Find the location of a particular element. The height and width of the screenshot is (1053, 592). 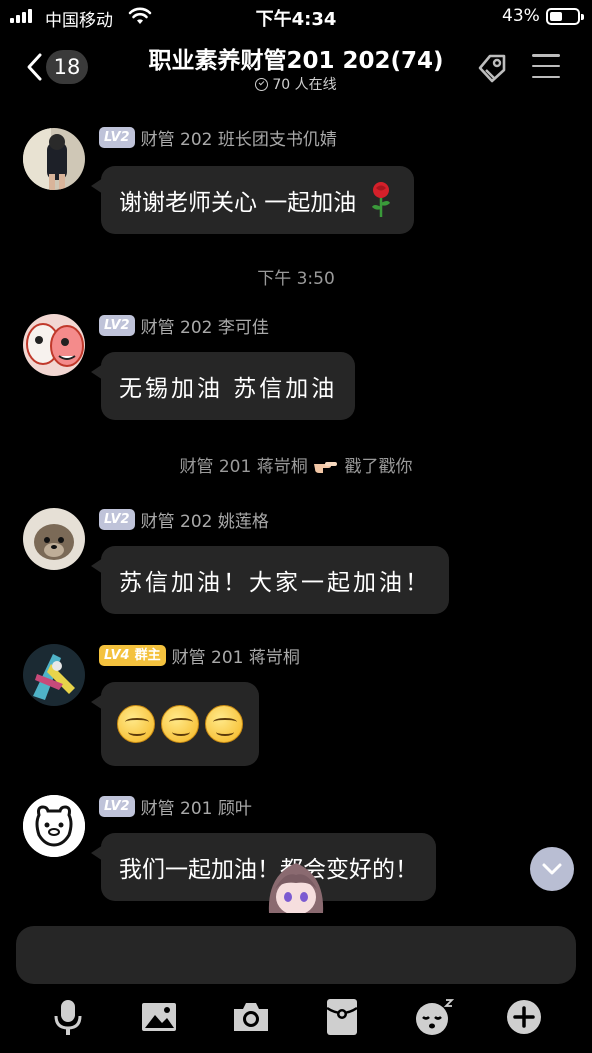

poke-notice: 财管 201 蒋岢桐 戳了戳你 is located at coordinates (296, 464).